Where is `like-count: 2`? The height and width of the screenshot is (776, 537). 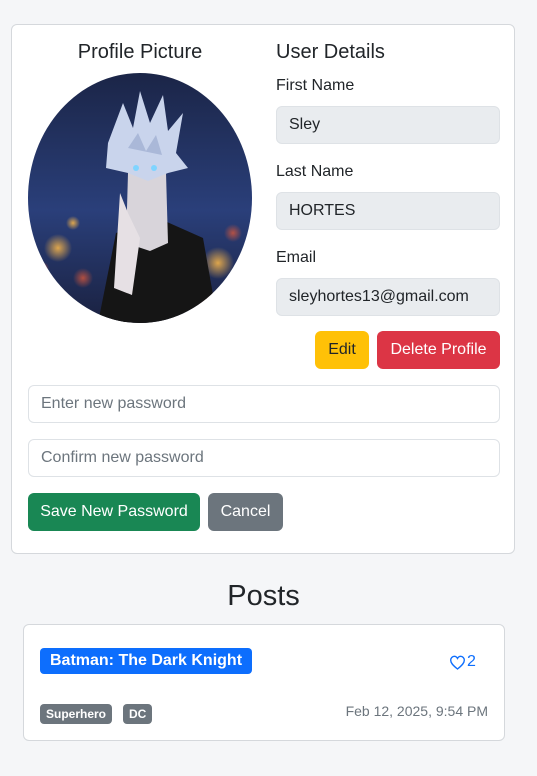 like-count: 2 is located at coordinates (471, 661).